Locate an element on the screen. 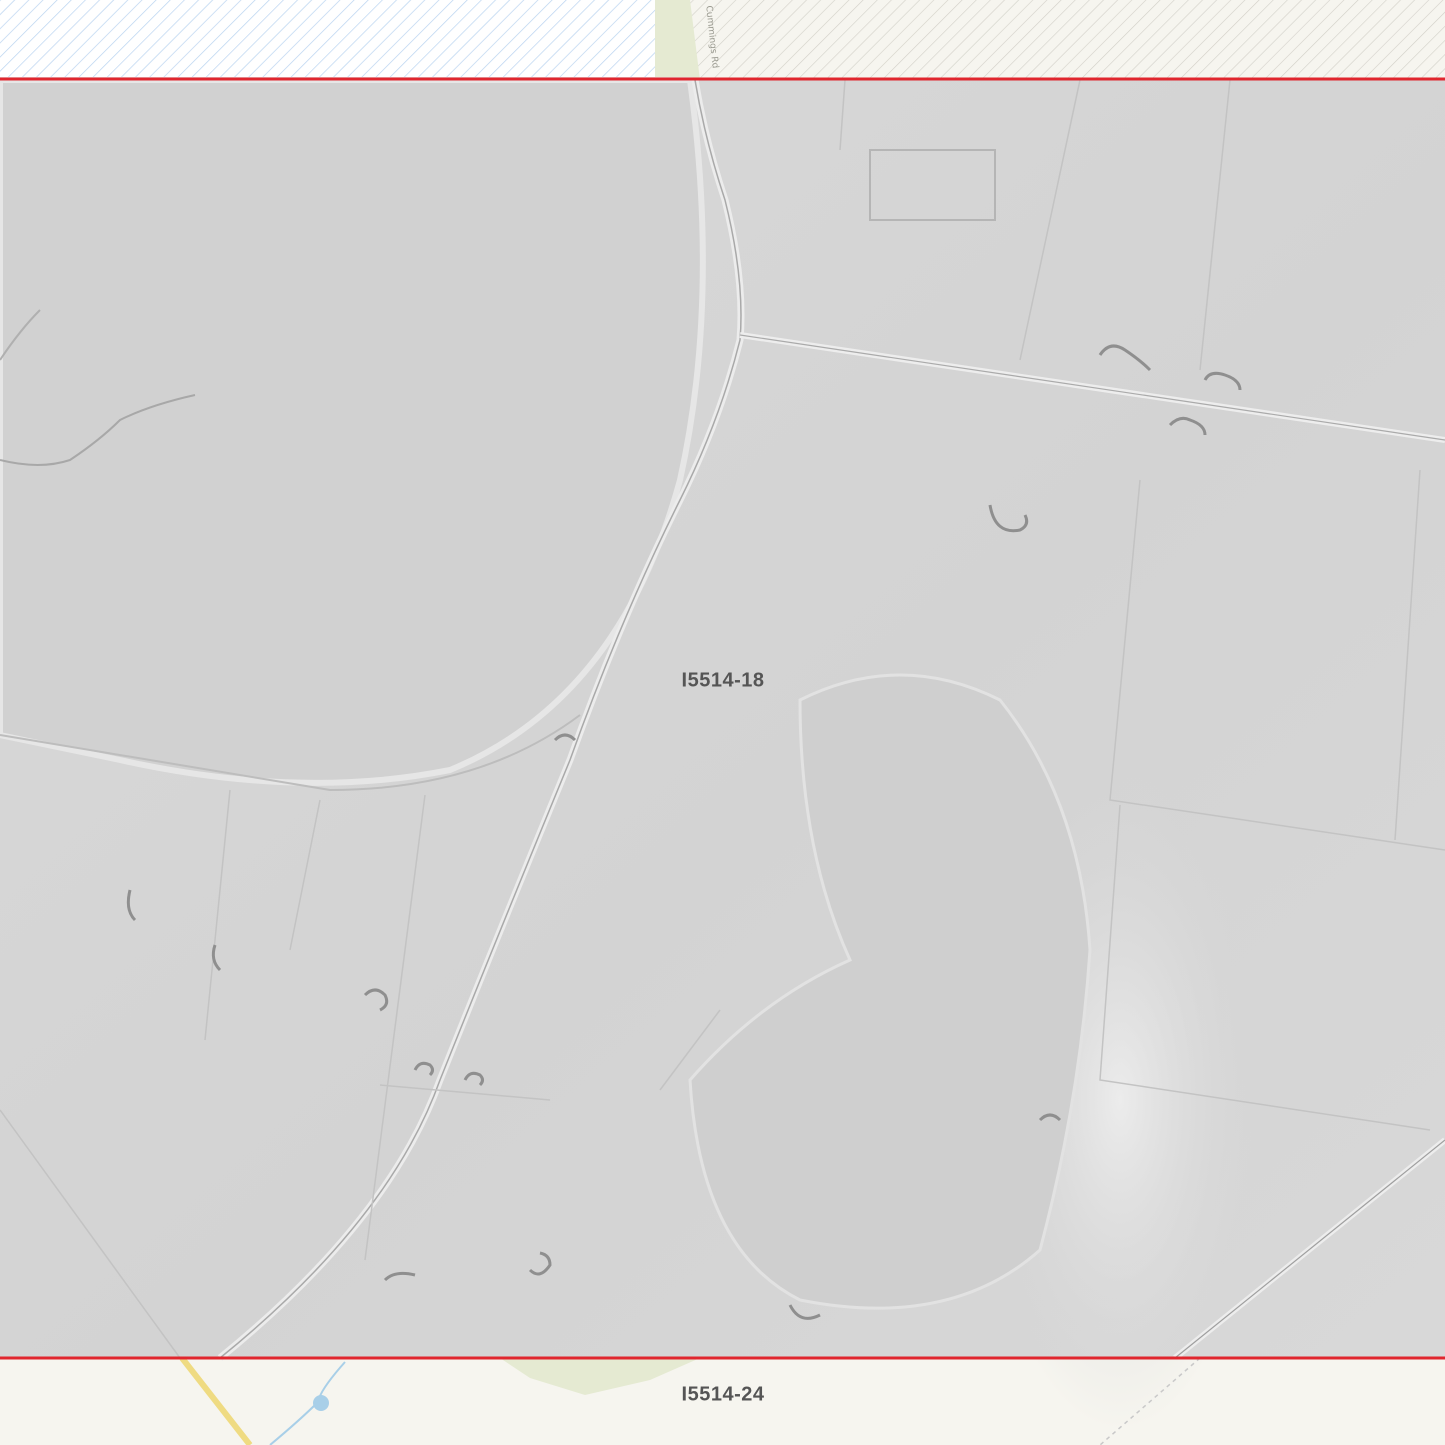 The height and width of the screenshot is (1445, 1445). tile-label-current: I5514-18 is located at coordinates (723, 681).